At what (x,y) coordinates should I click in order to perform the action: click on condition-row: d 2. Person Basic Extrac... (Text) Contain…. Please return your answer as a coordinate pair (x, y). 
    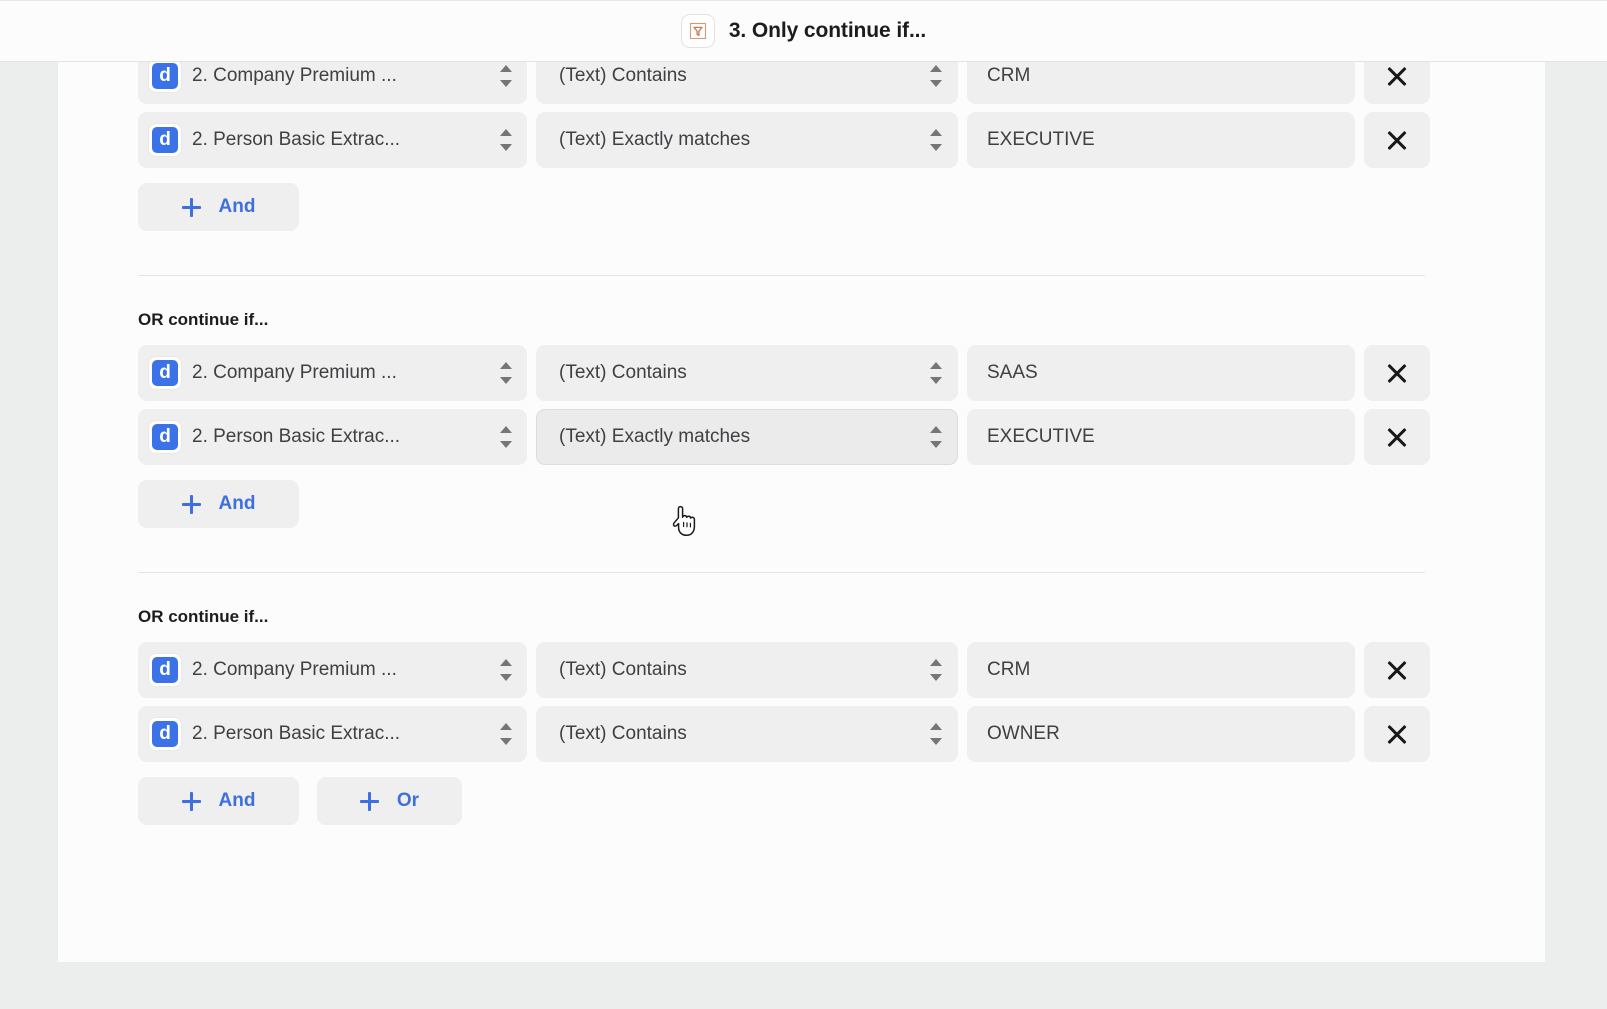
    Looking at the image, I should click on (841, 734).